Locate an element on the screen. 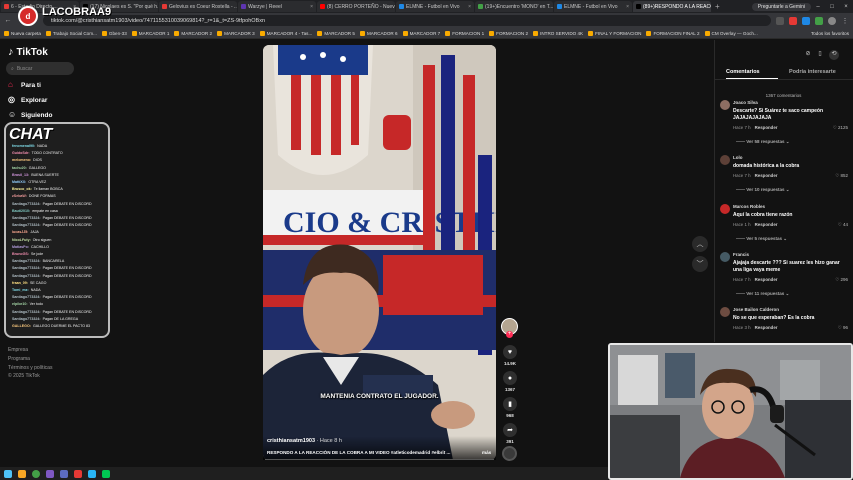 The height and width of the screenshot is (480, 853). footer-link-empresa: Empresa is located at coordinates (18, 350).